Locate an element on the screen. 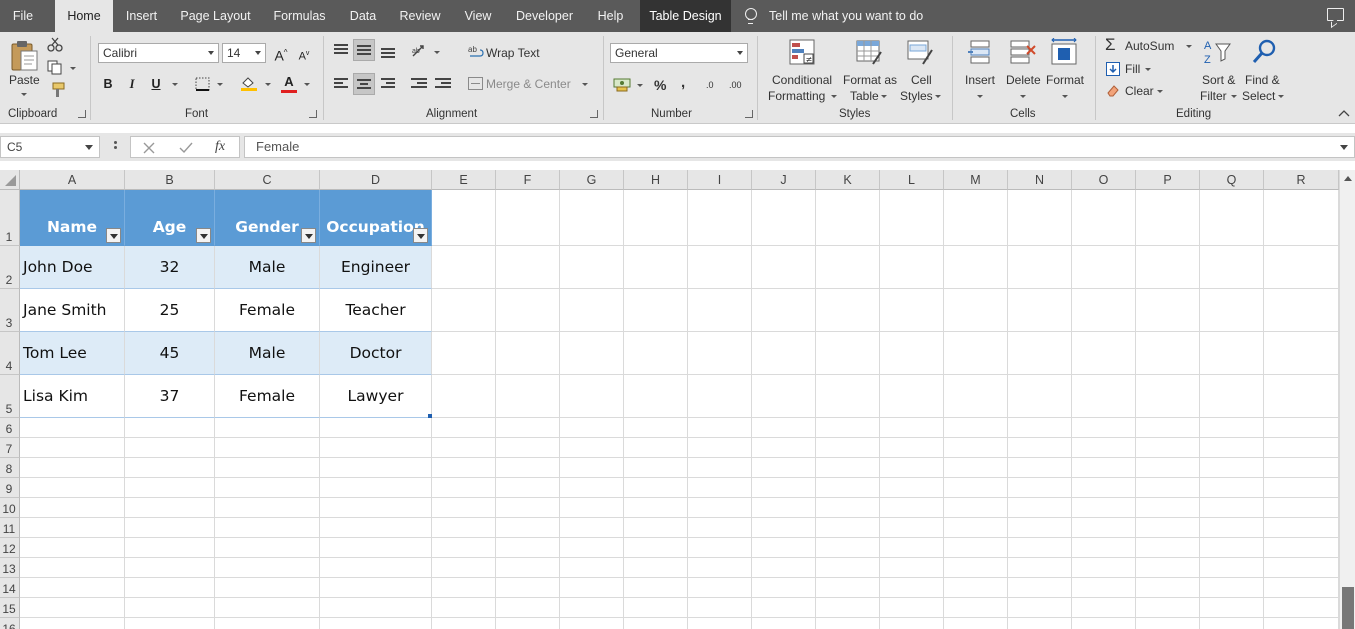  number-launcher-icon is located at coordinates (749, 114).